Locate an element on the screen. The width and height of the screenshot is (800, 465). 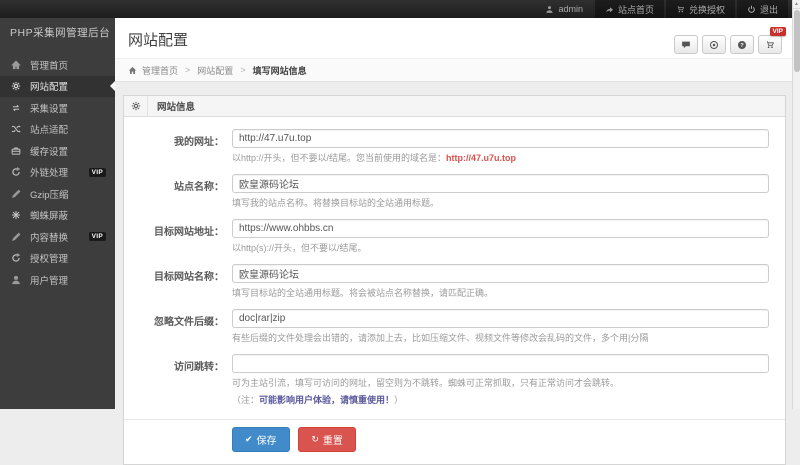
panel-icon-cell is located at coordinates (136, 106).